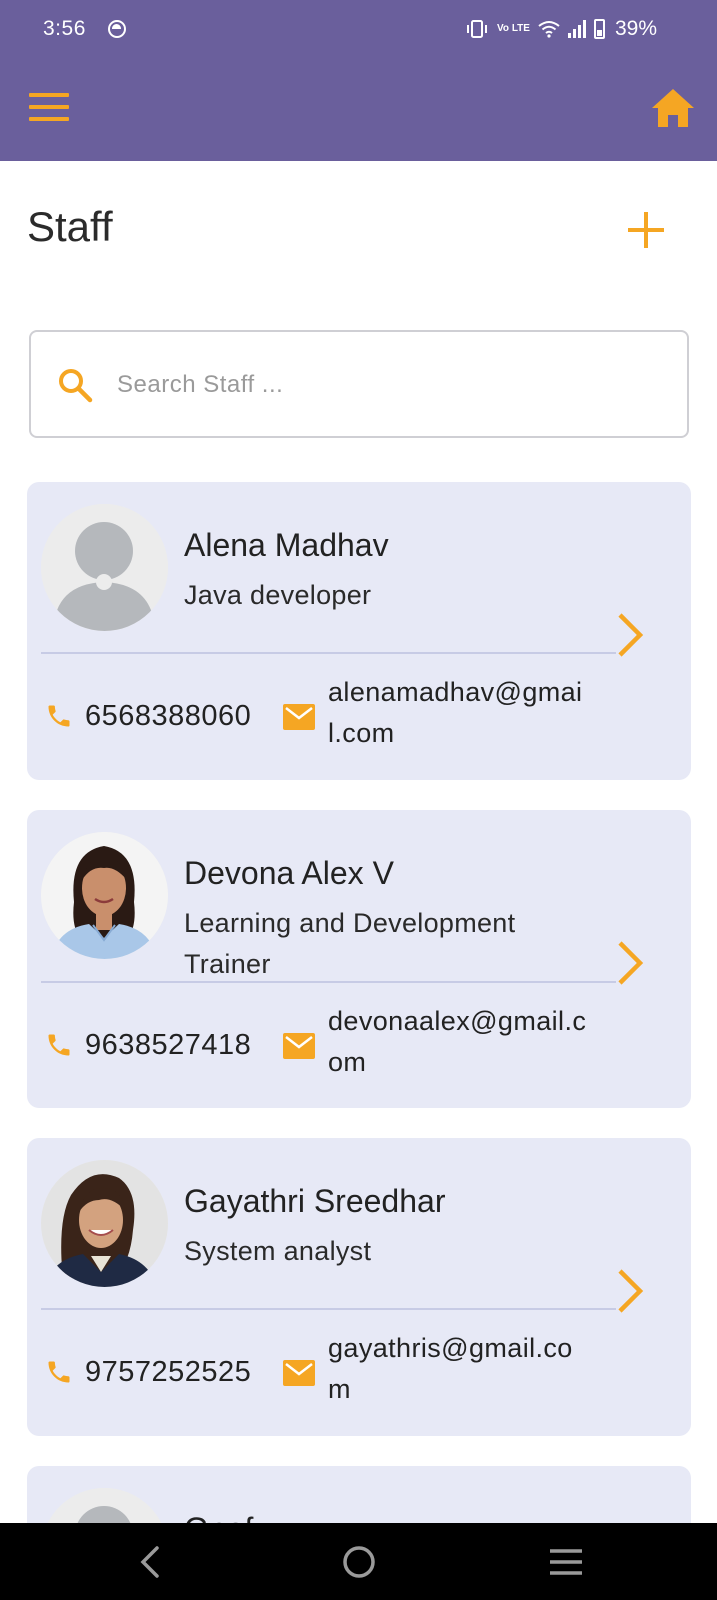 This screenshot has height=1600, width=717. I want to click on staff-phone: 9638527418, so click(168, 1045).